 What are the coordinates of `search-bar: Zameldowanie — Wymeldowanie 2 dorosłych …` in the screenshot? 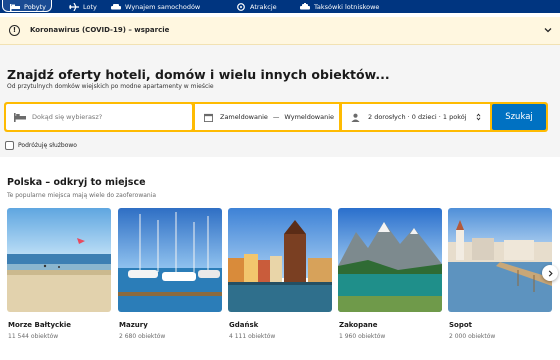 It's located at (276, 117).